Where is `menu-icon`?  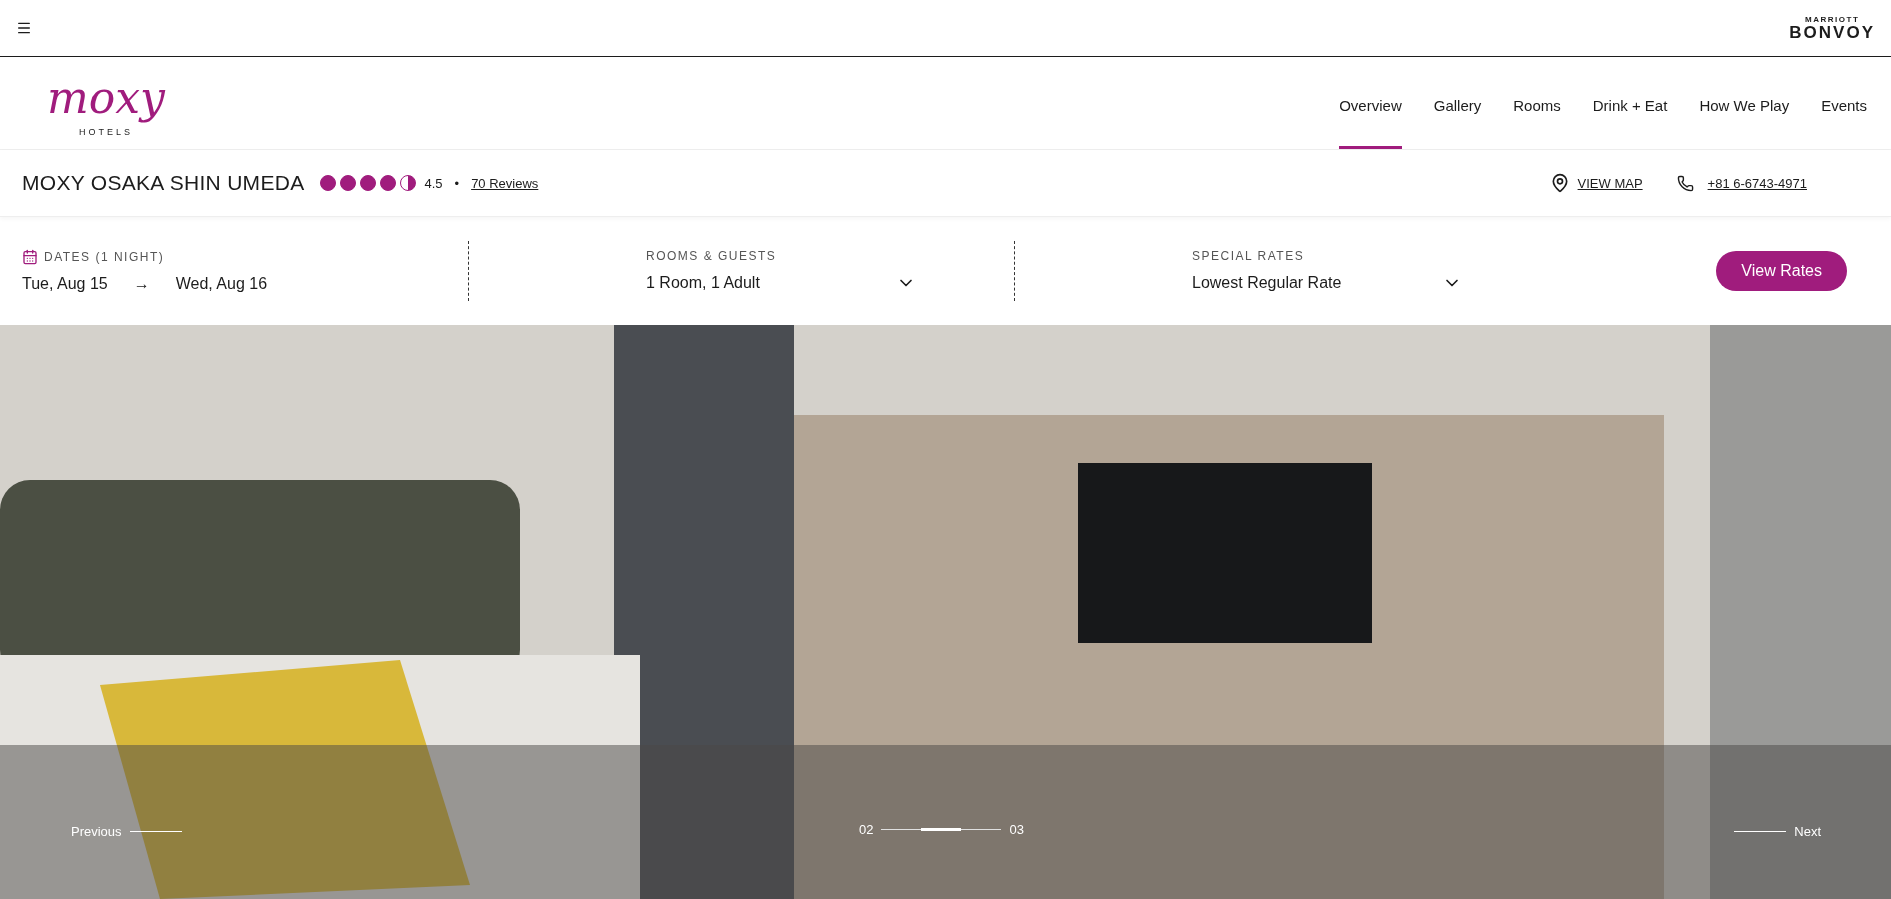 menu-icon is located at coordinates (24, 28).